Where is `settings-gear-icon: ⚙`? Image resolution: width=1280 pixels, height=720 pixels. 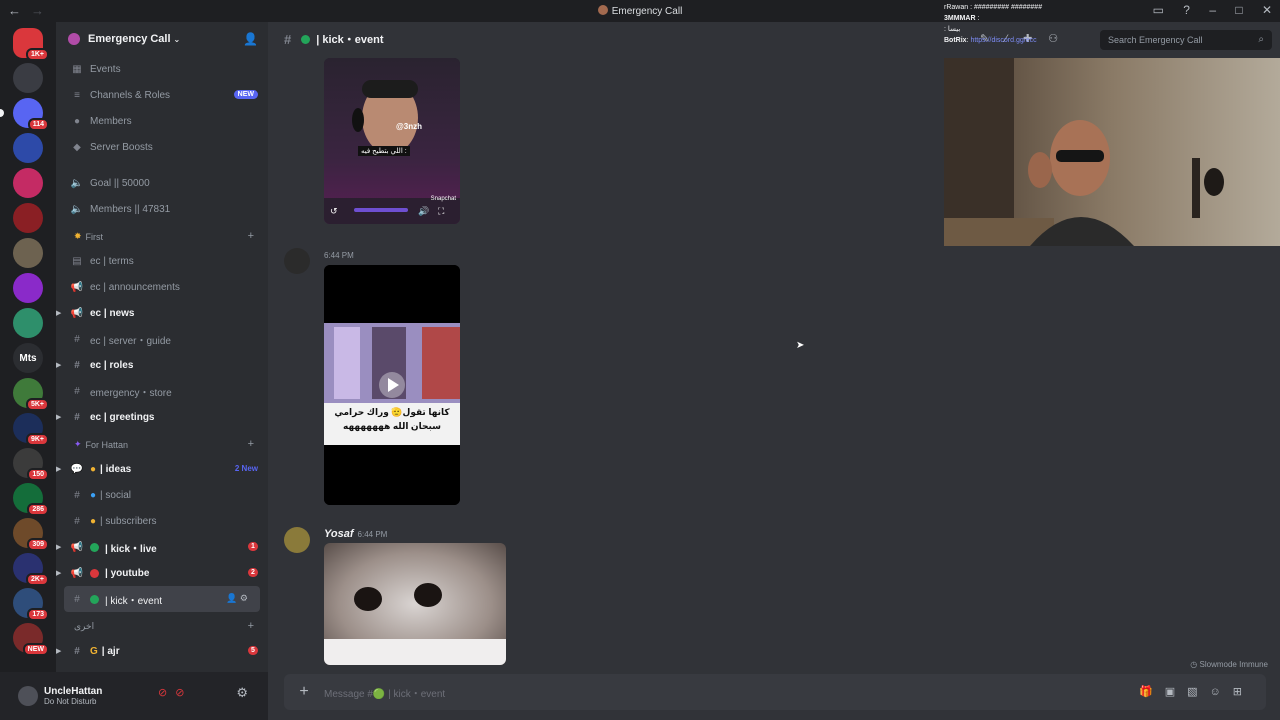
settings-gear-icon: ⚙ is located at coordinates (244, 598).